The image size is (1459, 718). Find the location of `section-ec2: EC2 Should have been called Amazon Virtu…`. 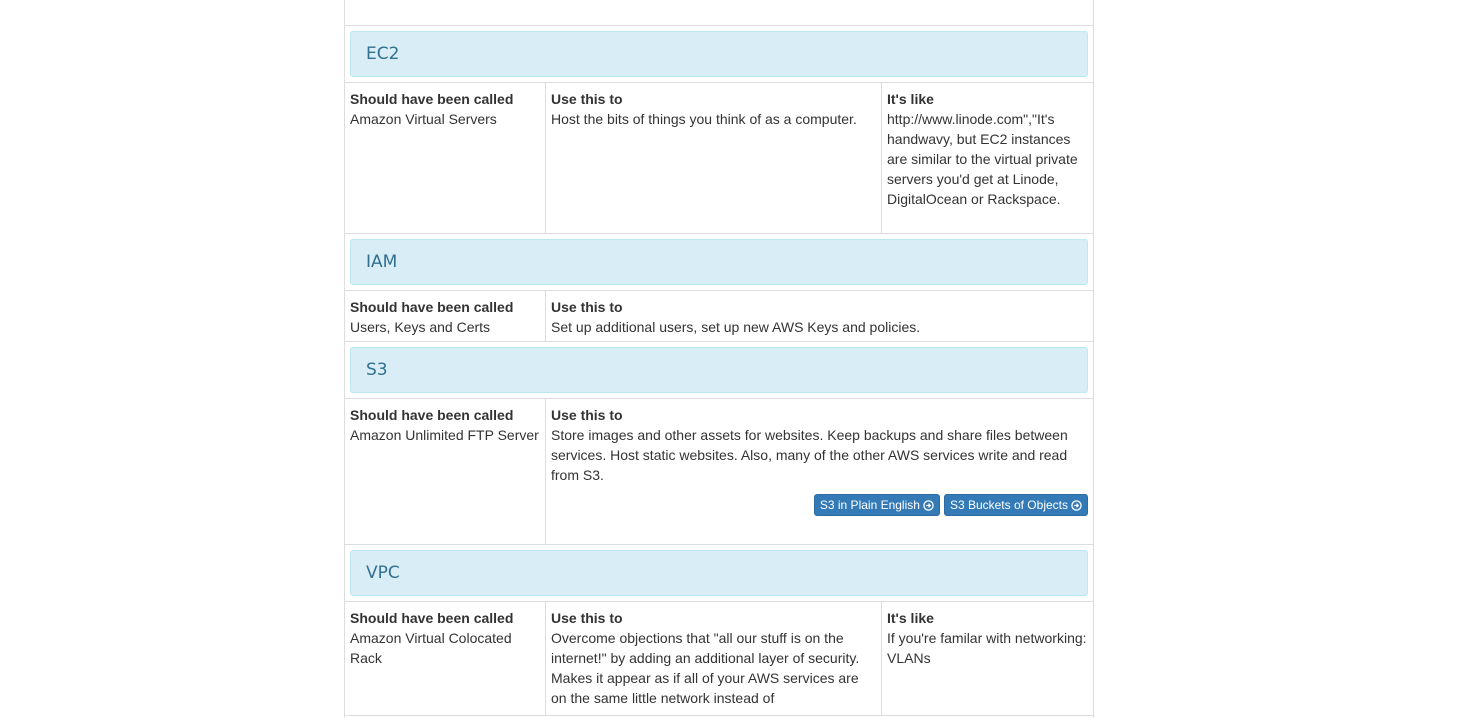

section-ec2: EC2 Should have been called Amazon Virtu… is located at coordinates (719, 132).